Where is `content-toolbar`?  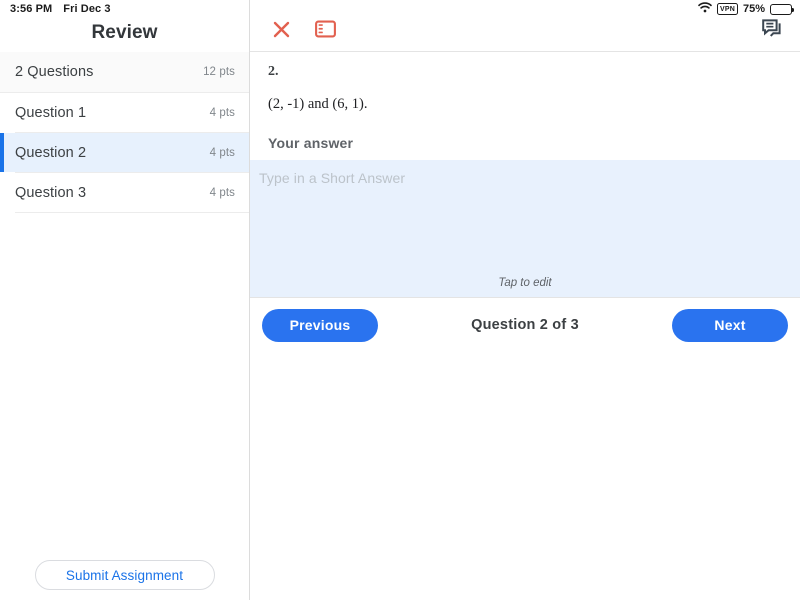
content-toolbar is located at coordinates (525, 26).